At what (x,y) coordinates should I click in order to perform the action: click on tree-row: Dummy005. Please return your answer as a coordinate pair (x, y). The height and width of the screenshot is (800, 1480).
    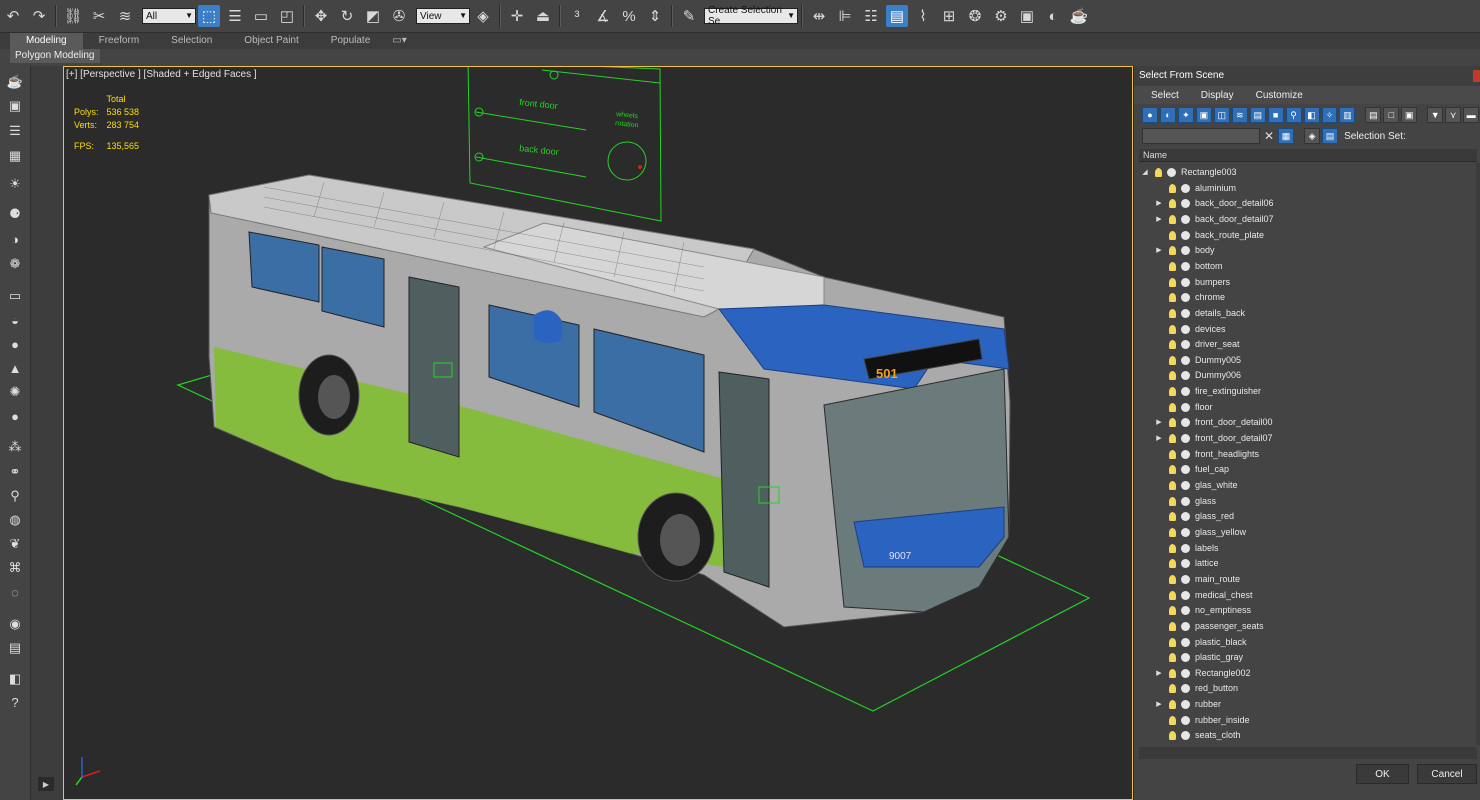
    Looking at the image, I should click on (1305, 360).